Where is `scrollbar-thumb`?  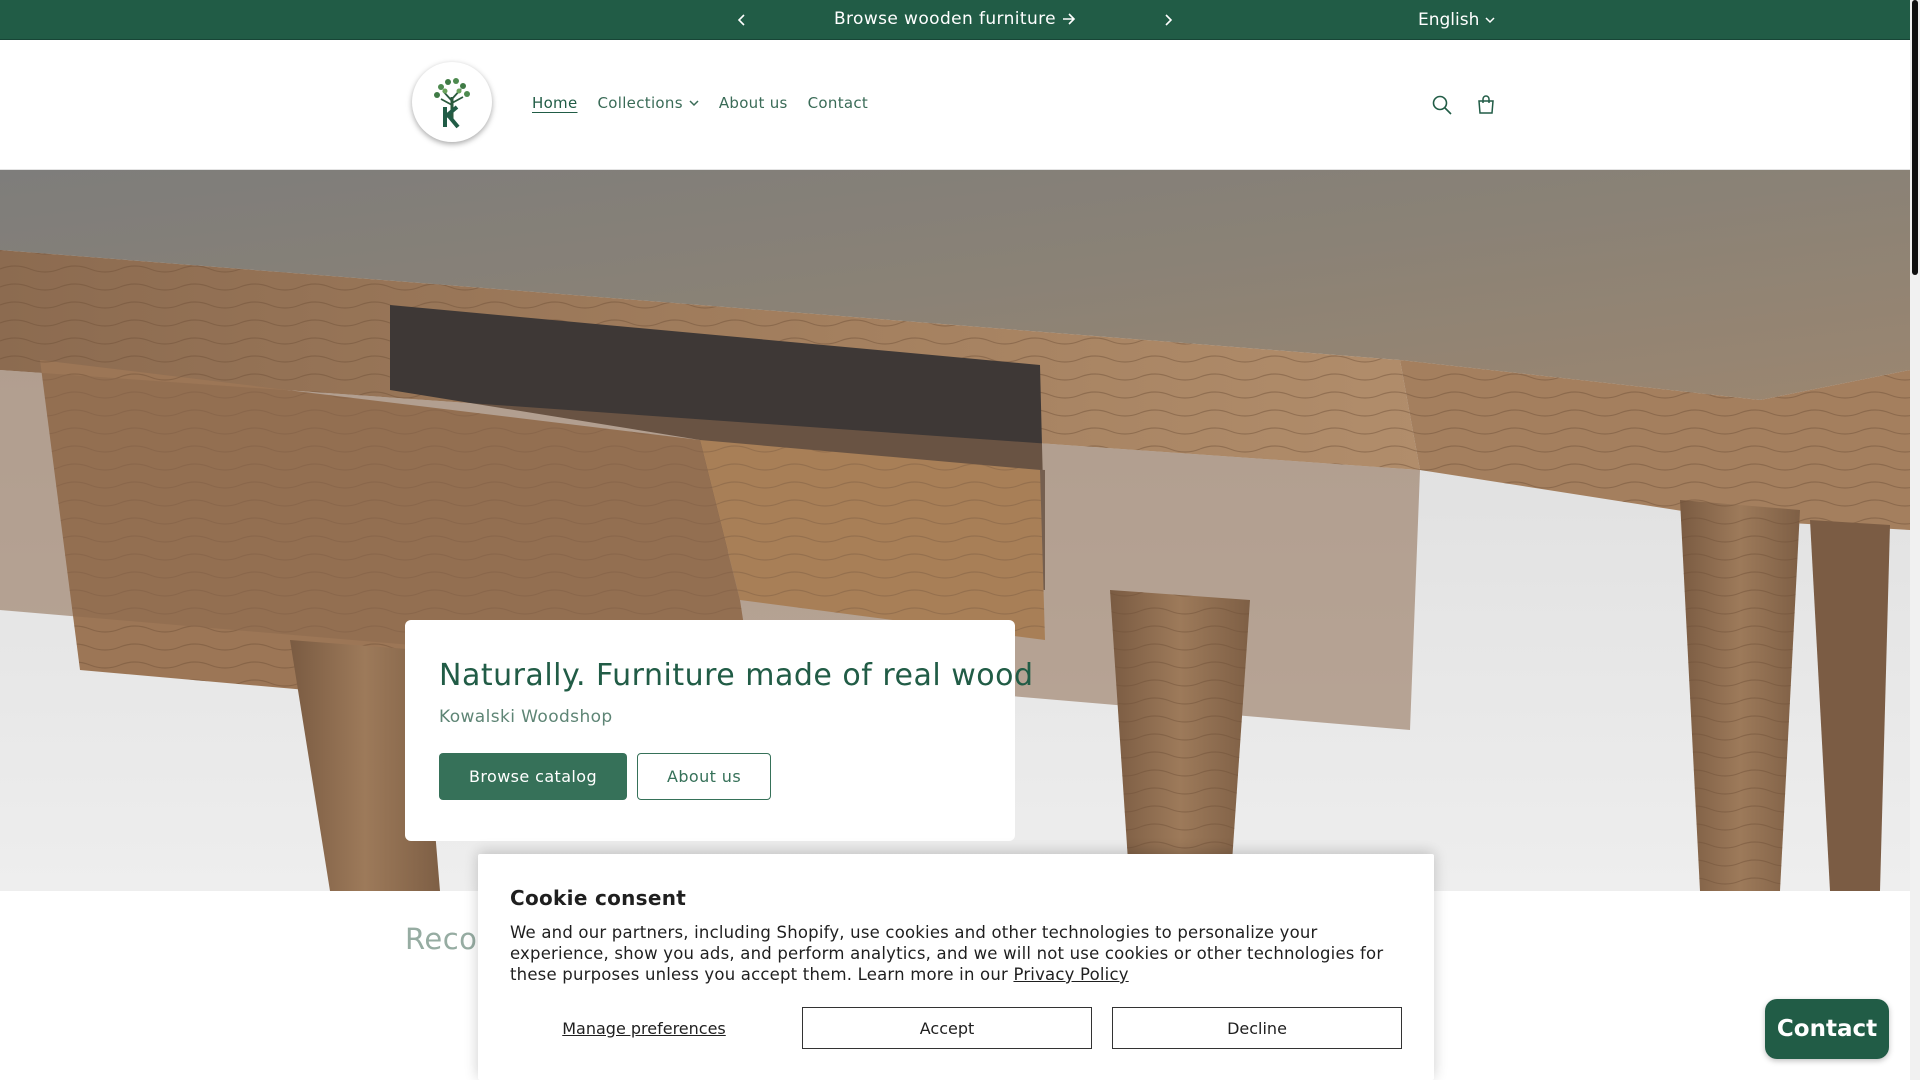
scrollbar-thumb is located at coordinates (1915, 137).